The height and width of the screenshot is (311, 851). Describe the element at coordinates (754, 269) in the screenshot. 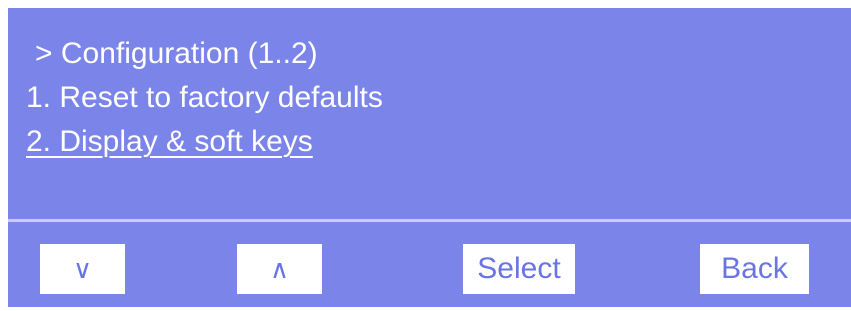

I see `back-softkey: Back` at that location.